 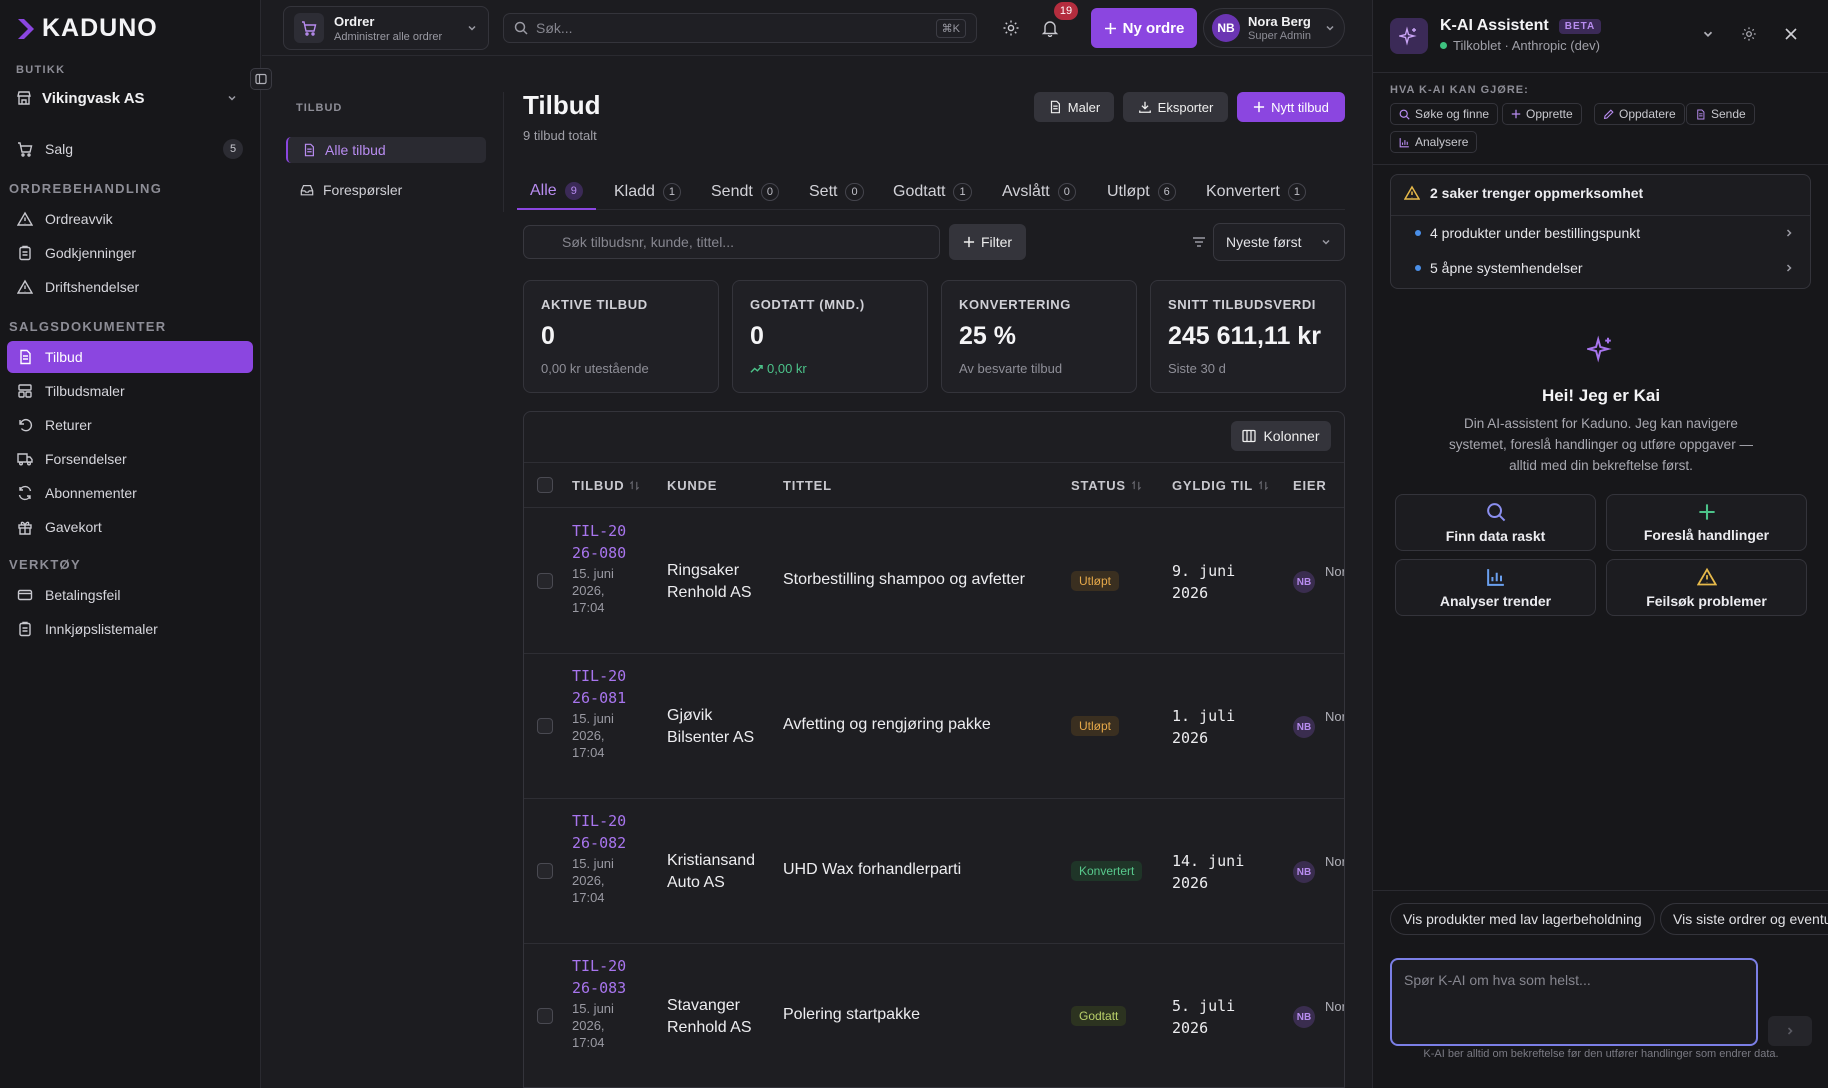 What do you see at coordinates (648, 192) in the screenshot?
I see `tab-draft: Kladd 1` at bounding box center [648, 192].